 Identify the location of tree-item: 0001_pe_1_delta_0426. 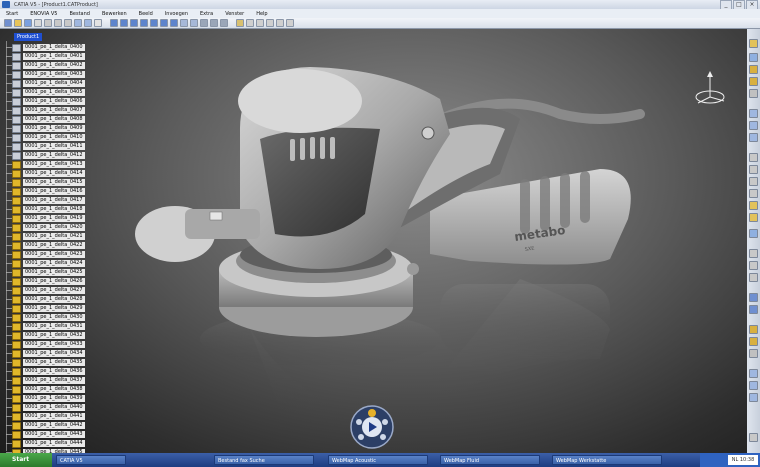
(45, 281).